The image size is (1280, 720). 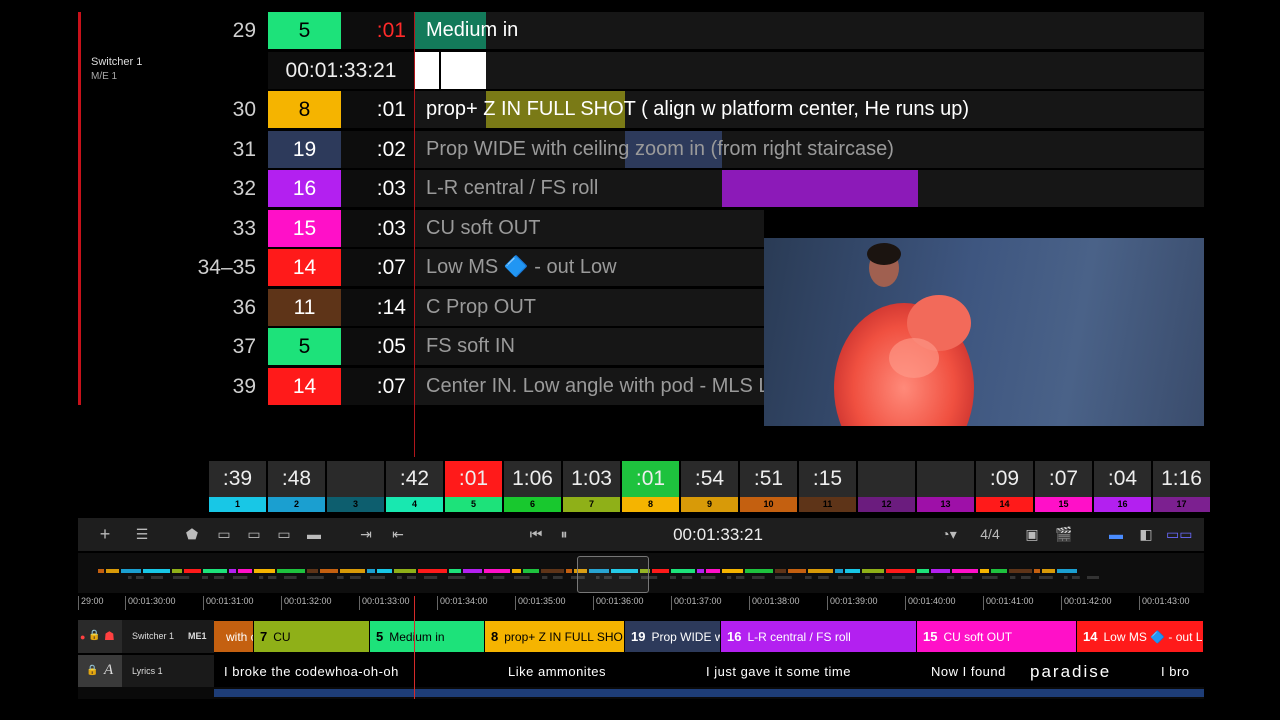 I want to click on camera-tile-6: 1:06 6, so click(x=532, y=486).